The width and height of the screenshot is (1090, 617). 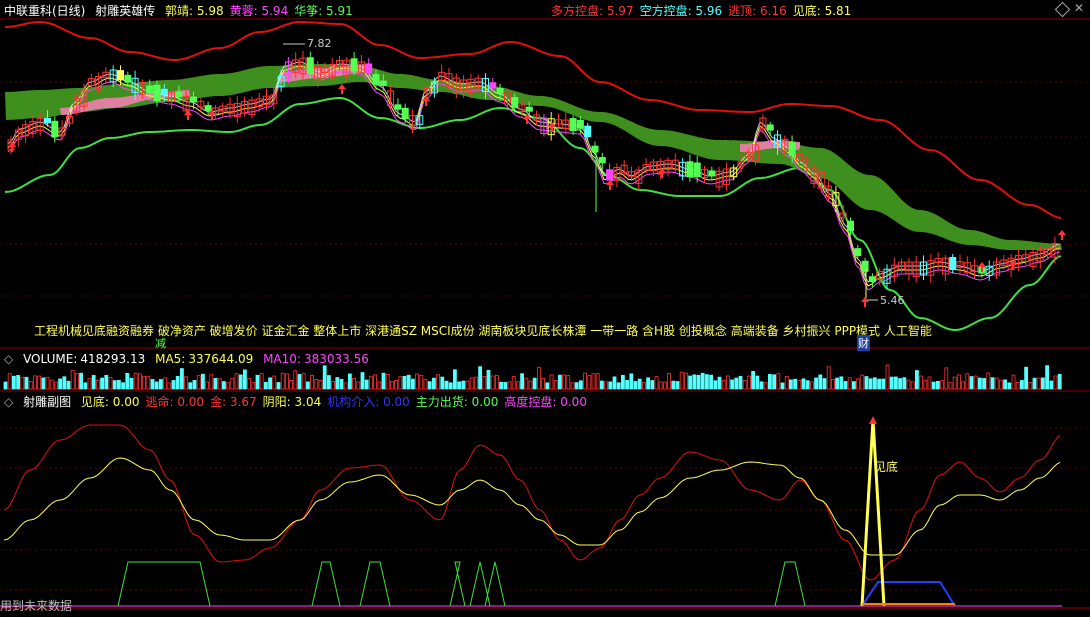 What do you see at coordinates (873, 513) in the screenshot?
I see `sub-yellow-spike` at bounding box center [873, 513].